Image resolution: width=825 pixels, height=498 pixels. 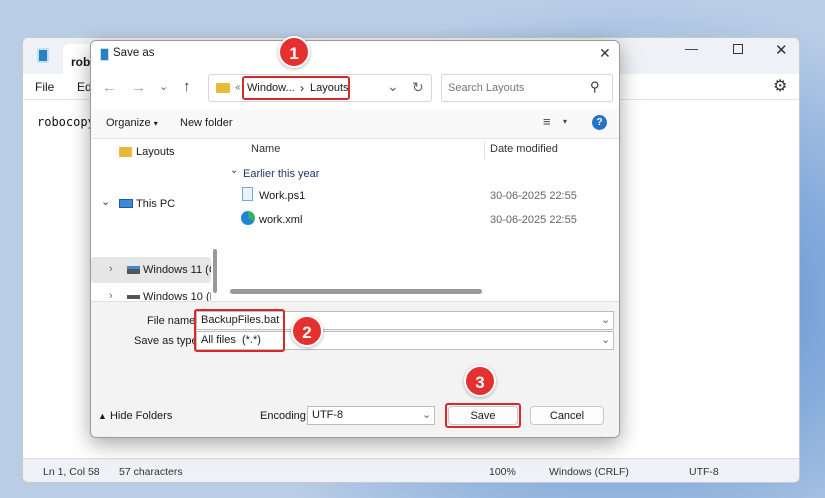 I want to click on file-name: work.xml, so click(x=281, y=220).